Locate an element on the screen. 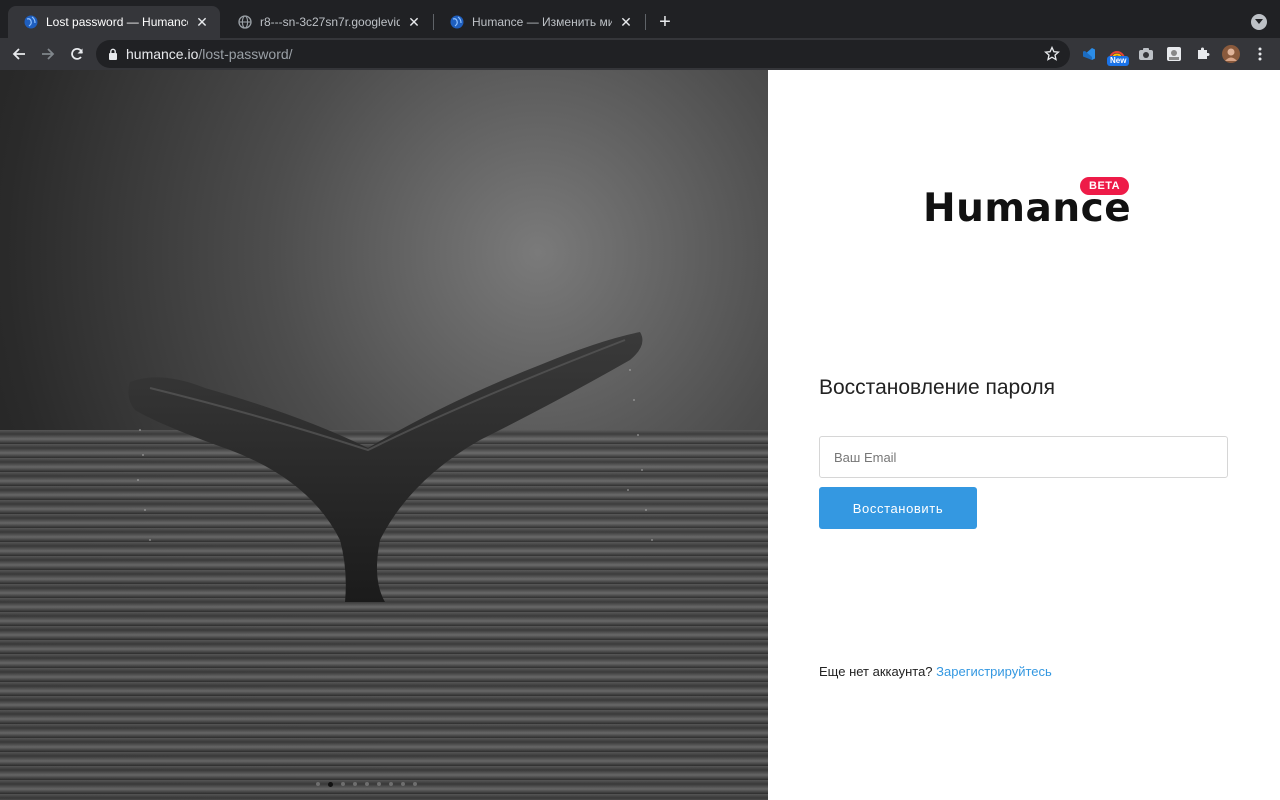  address-bar: humance.io/lost-password/ is located at coordinates (583, 54).